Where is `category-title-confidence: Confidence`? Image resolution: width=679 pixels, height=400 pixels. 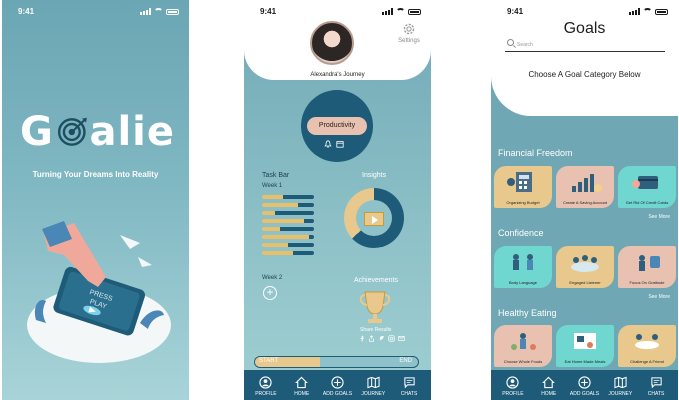 category-title-confidence: Confidence is located at coordinates (521, 233).